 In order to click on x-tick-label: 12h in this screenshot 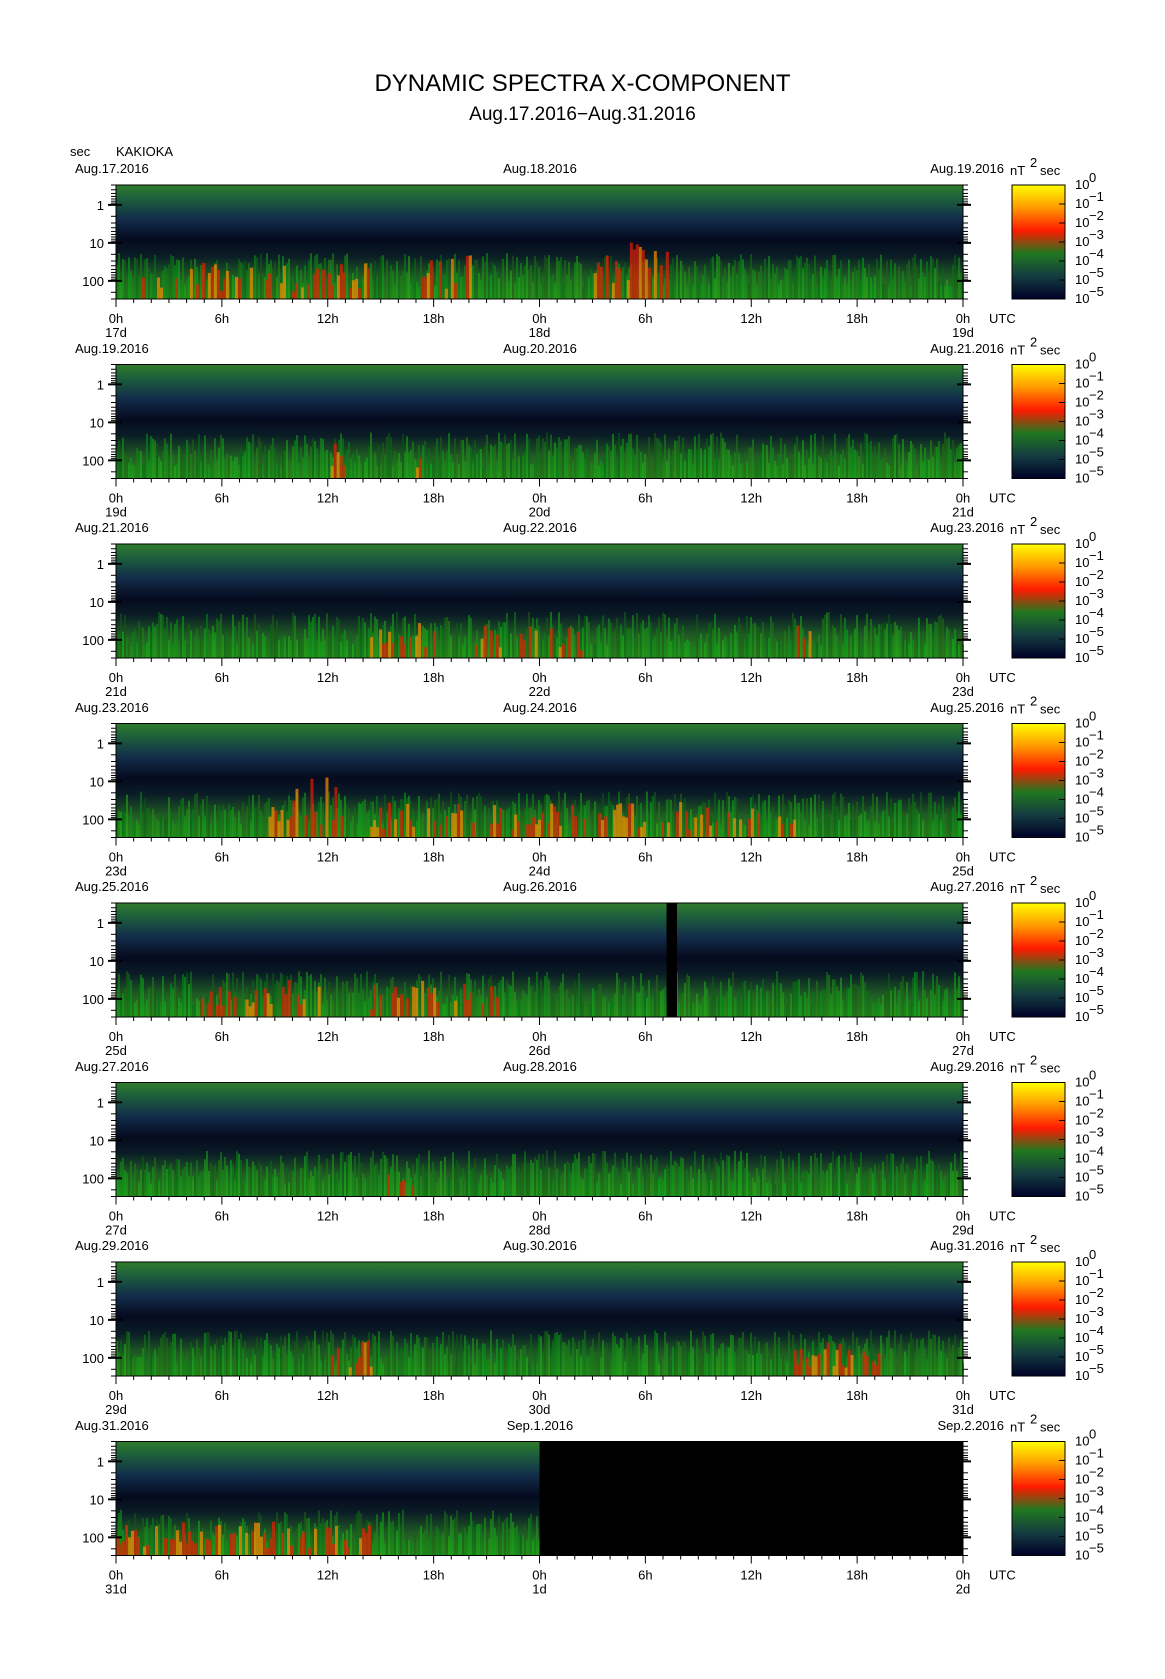, I will do `click(751, 1216)`.